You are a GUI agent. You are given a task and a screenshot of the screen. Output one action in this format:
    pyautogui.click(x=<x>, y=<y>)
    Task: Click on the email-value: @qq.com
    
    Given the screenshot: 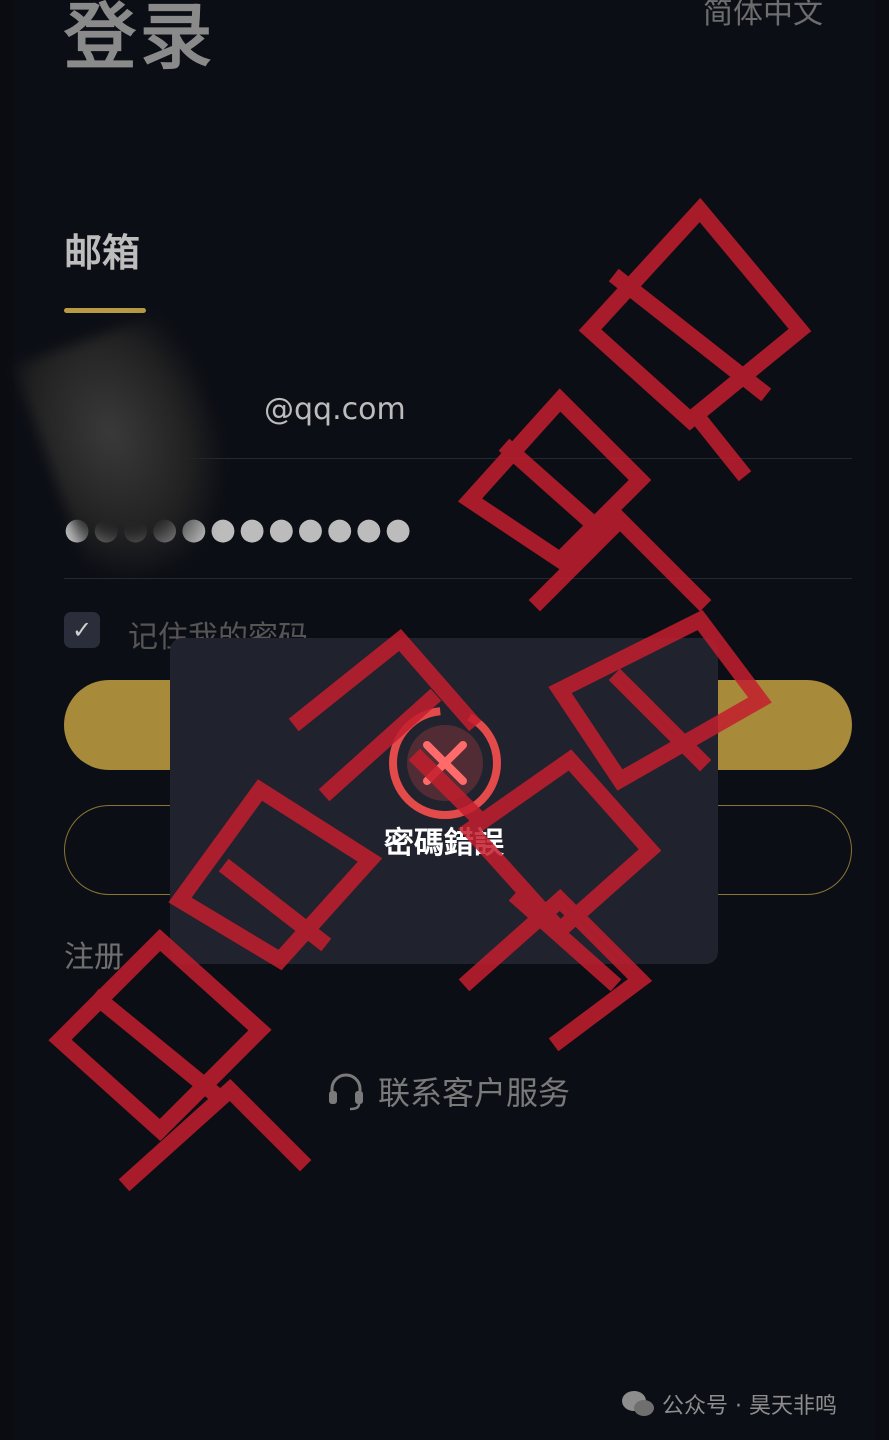 What is the action you would take?
    pyautogui.click(x=335, y=409)
    